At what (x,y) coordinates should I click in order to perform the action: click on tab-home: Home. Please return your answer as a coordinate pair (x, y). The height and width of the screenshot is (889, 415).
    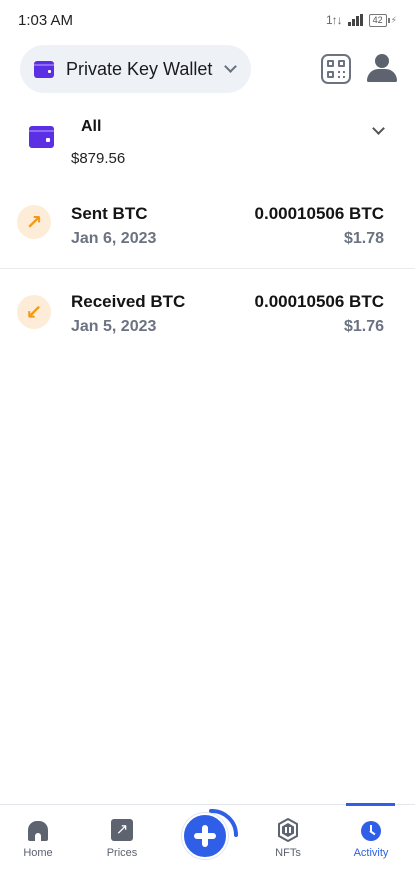
    Looking at the image, I should click on (38, 836).